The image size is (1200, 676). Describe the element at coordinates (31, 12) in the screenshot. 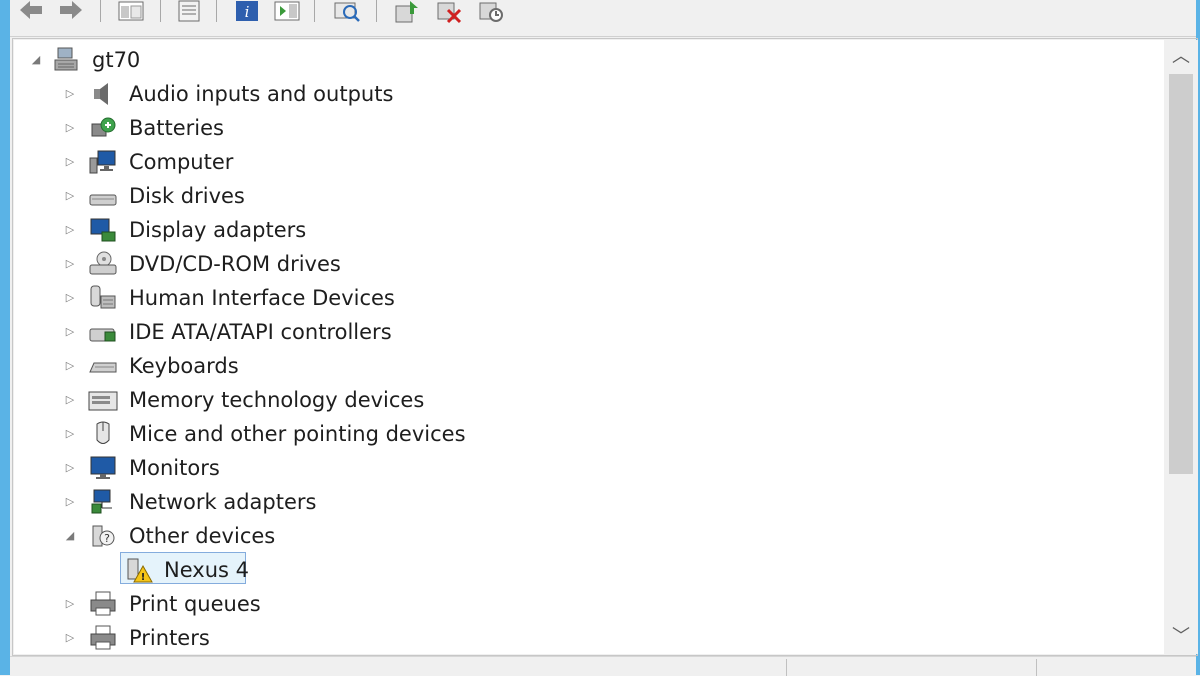

I see `back-arrow-icon` at that location.